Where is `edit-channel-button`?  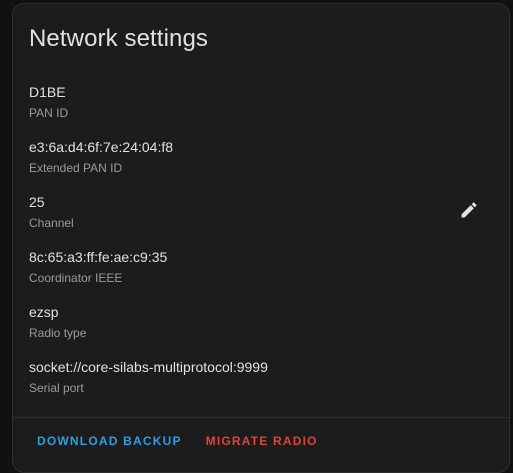
edit-channel-button is located at coordinates (469, 210).